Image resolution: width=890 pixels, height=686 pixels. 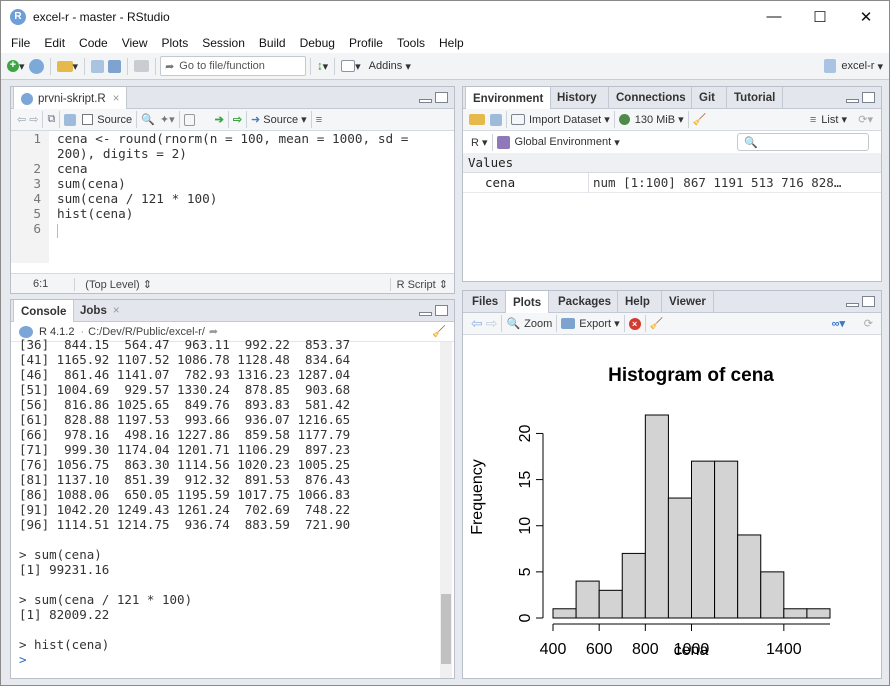 What do you see at coordinates (272, 43) in the screenshot?
I see `menu-build: Build` at bounding box center [272, 43].